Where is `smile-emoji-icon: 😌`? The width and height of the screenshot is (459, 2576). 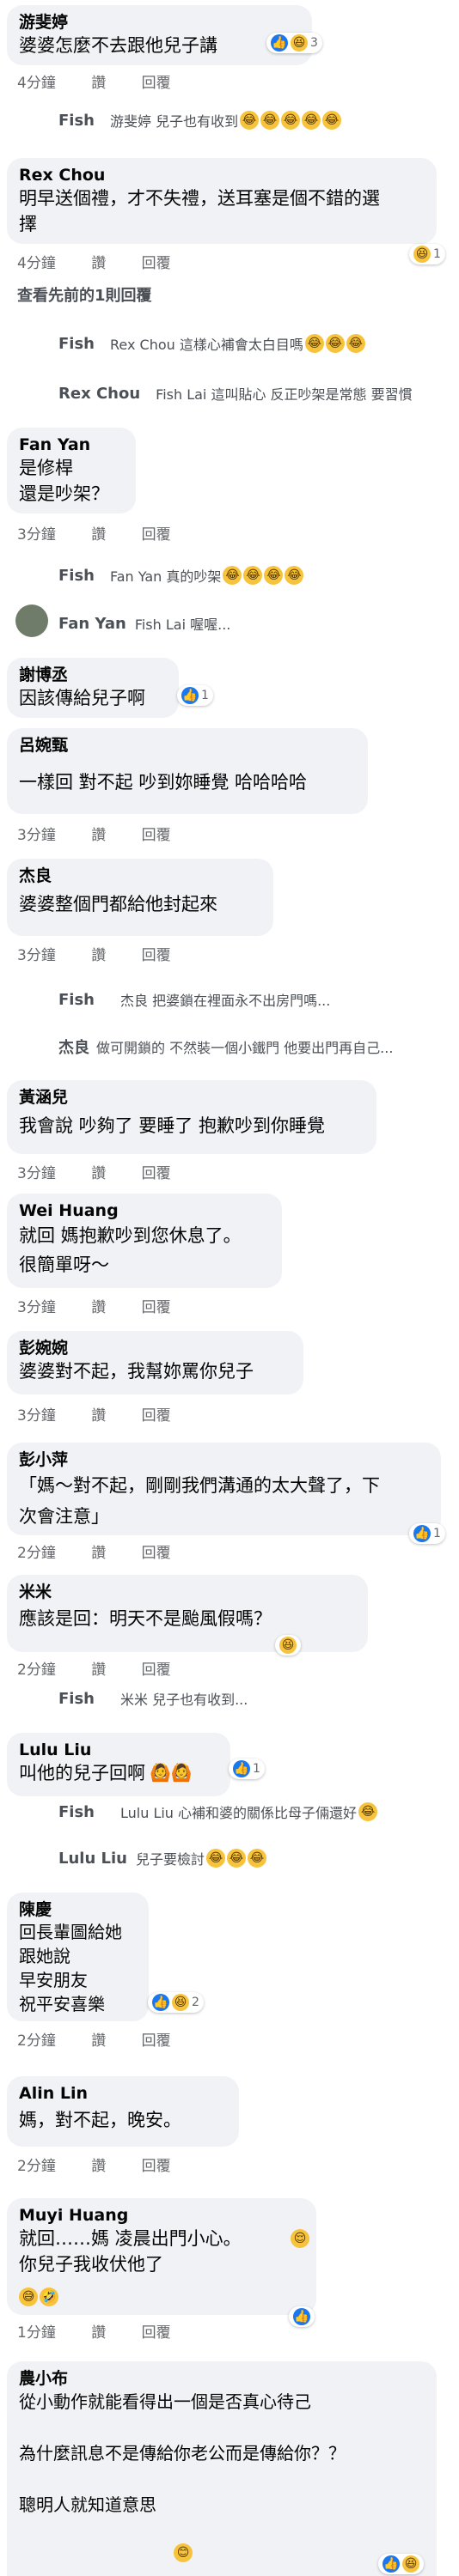 smile-emoji-icon: 😌 is located at coordinates (300, 2238).